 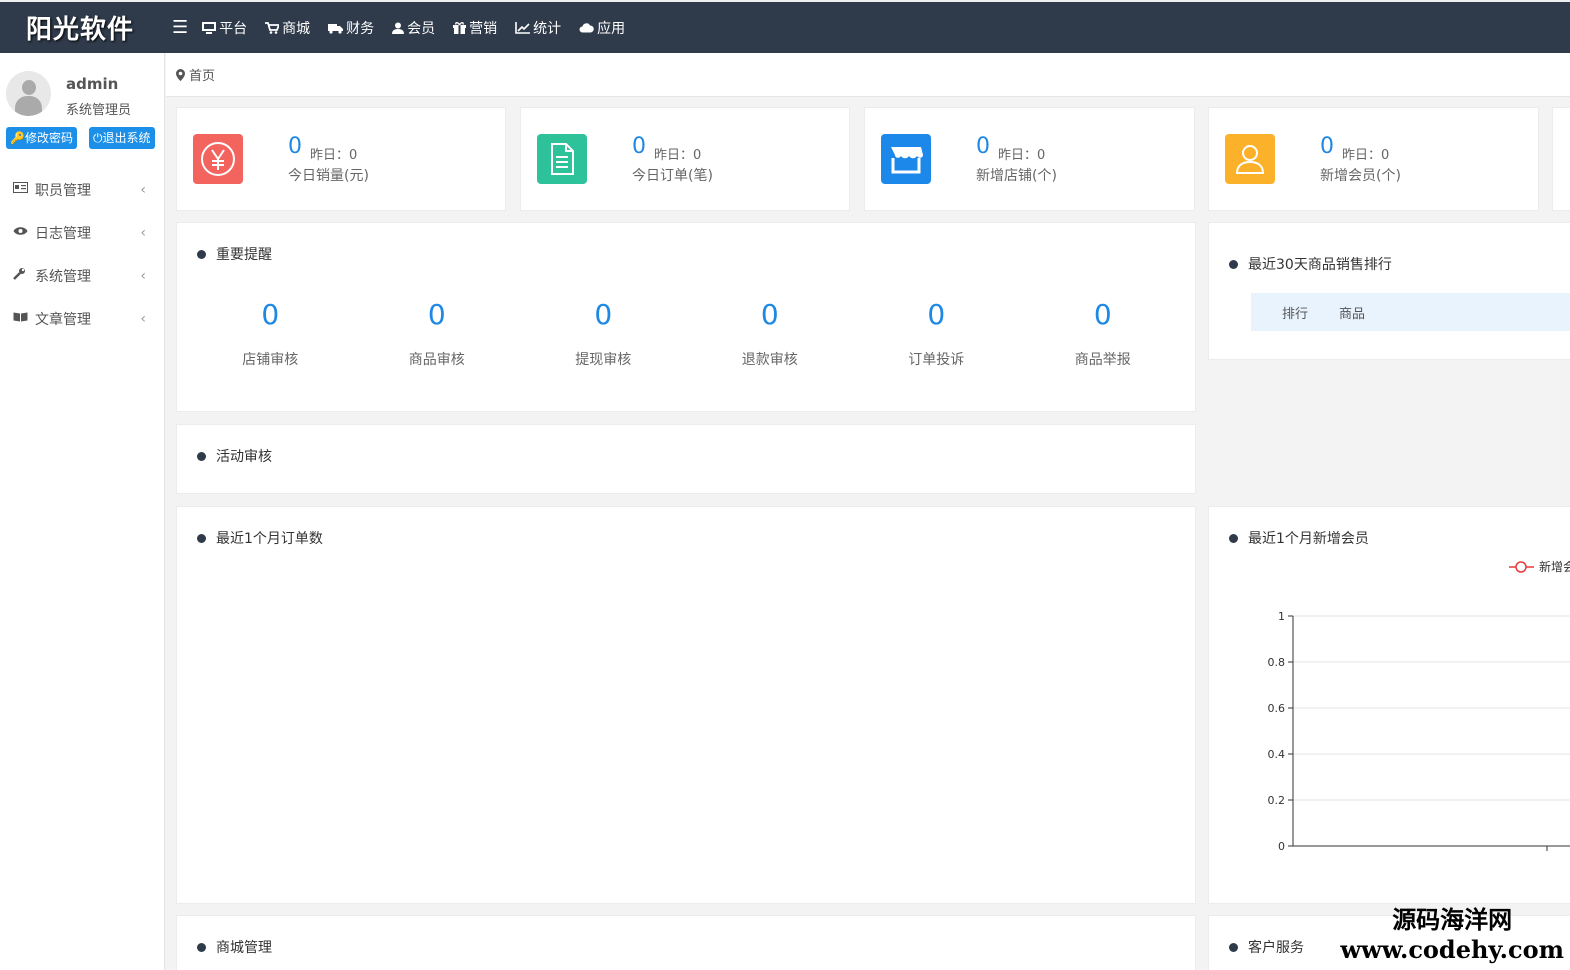 What do you see at coordinates (63, 319) in the screenshot?
I see `sidebar-item-label: 文章管理` at bounding box center [63, 319].